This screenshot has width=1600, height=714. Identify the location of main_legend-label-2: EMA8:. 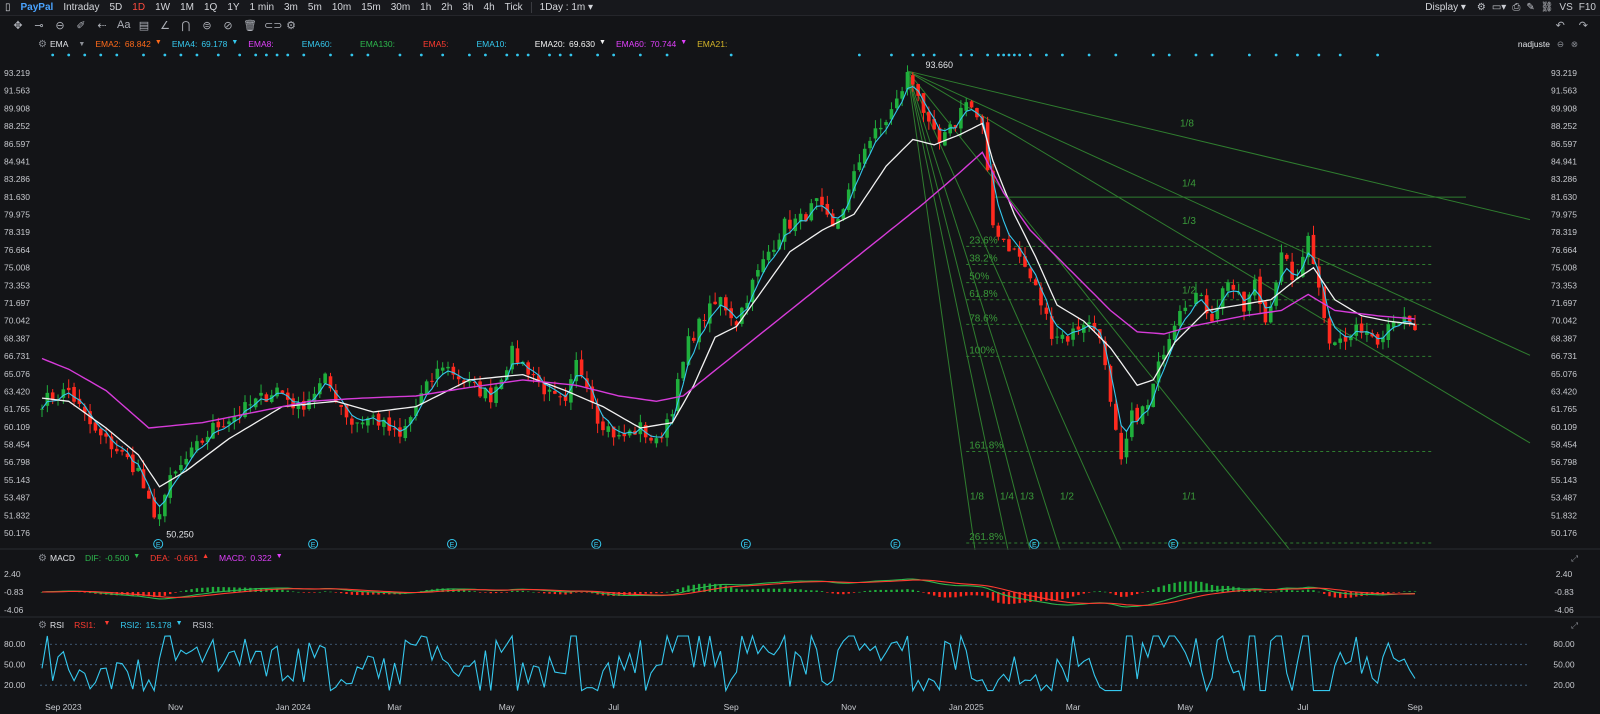
(261, 44).